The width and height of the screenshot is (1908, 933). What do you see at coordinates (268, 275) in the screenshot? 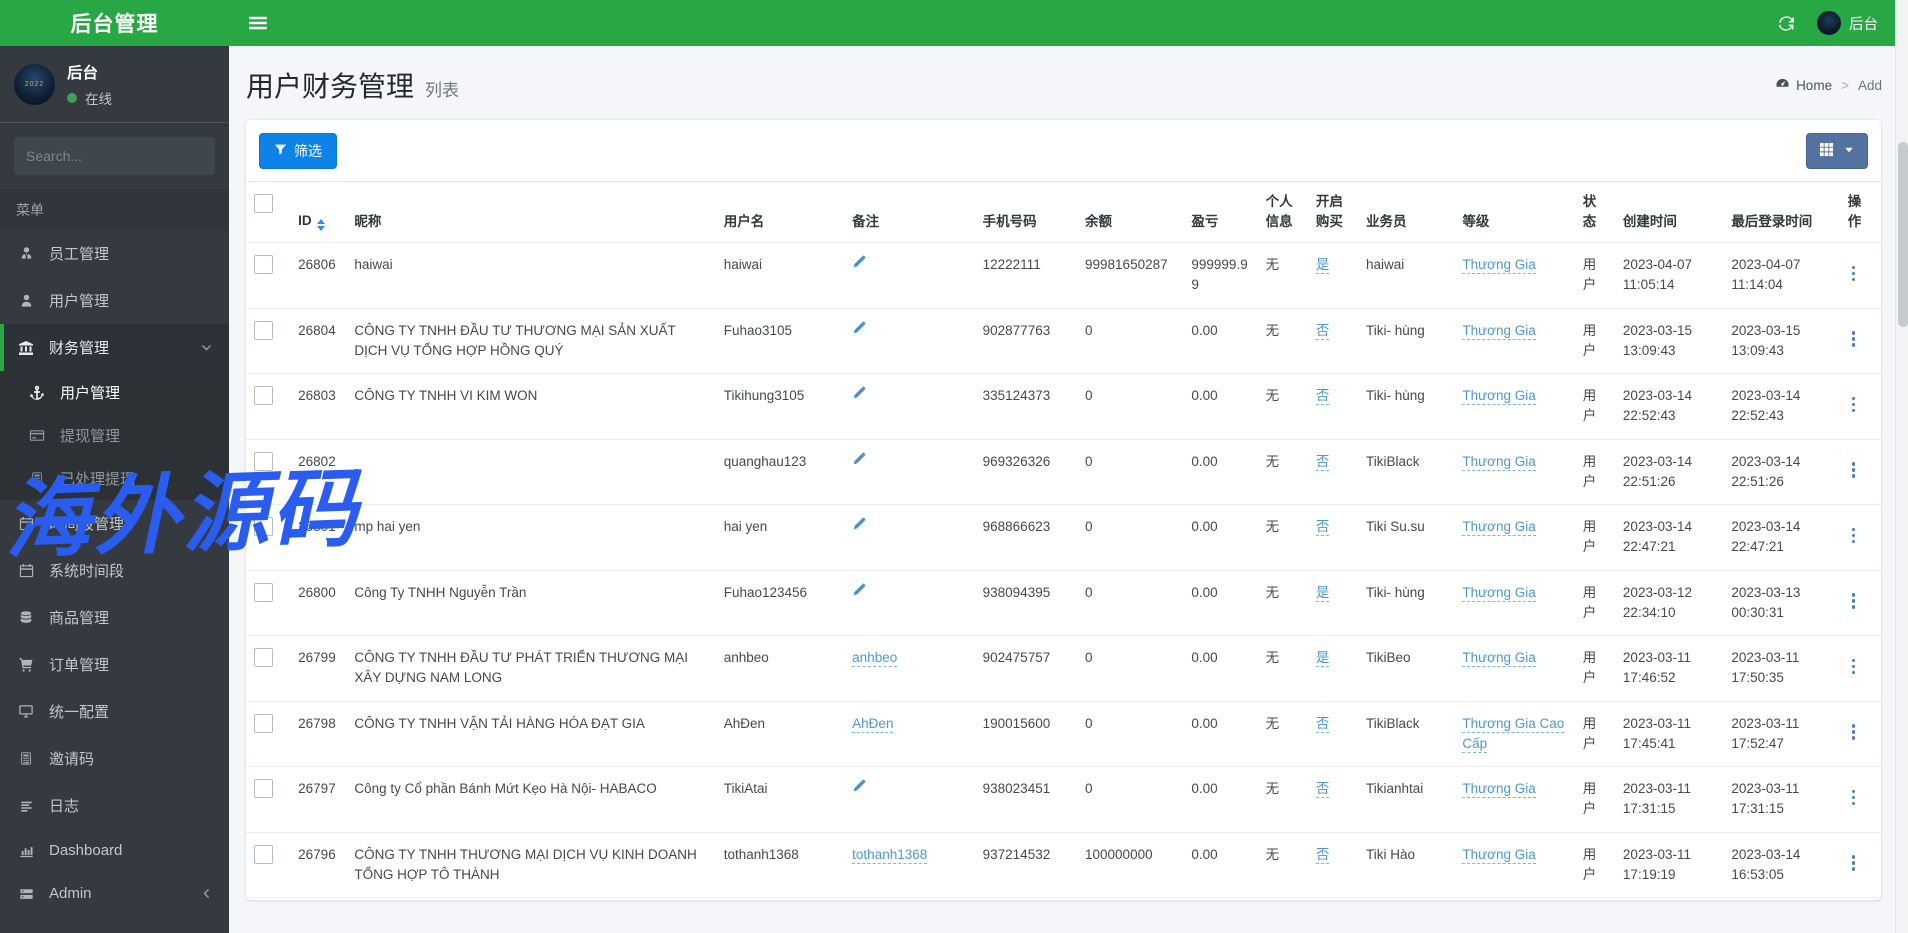
I see `row-select-cell` at bounding box center [268, 275].